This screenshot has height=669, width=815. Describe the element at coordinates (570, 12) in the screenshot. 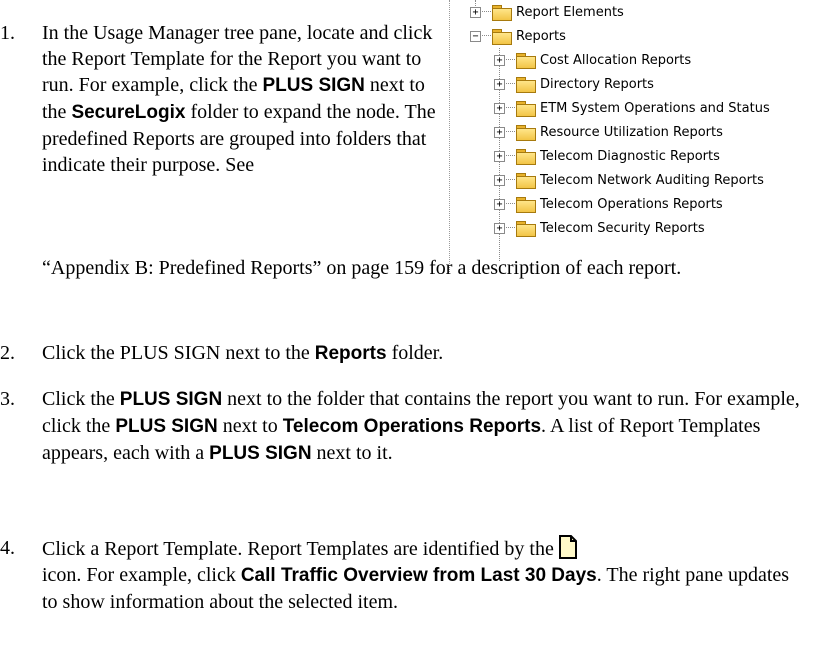

I see `tree-node-label: Report Elements` at that location.